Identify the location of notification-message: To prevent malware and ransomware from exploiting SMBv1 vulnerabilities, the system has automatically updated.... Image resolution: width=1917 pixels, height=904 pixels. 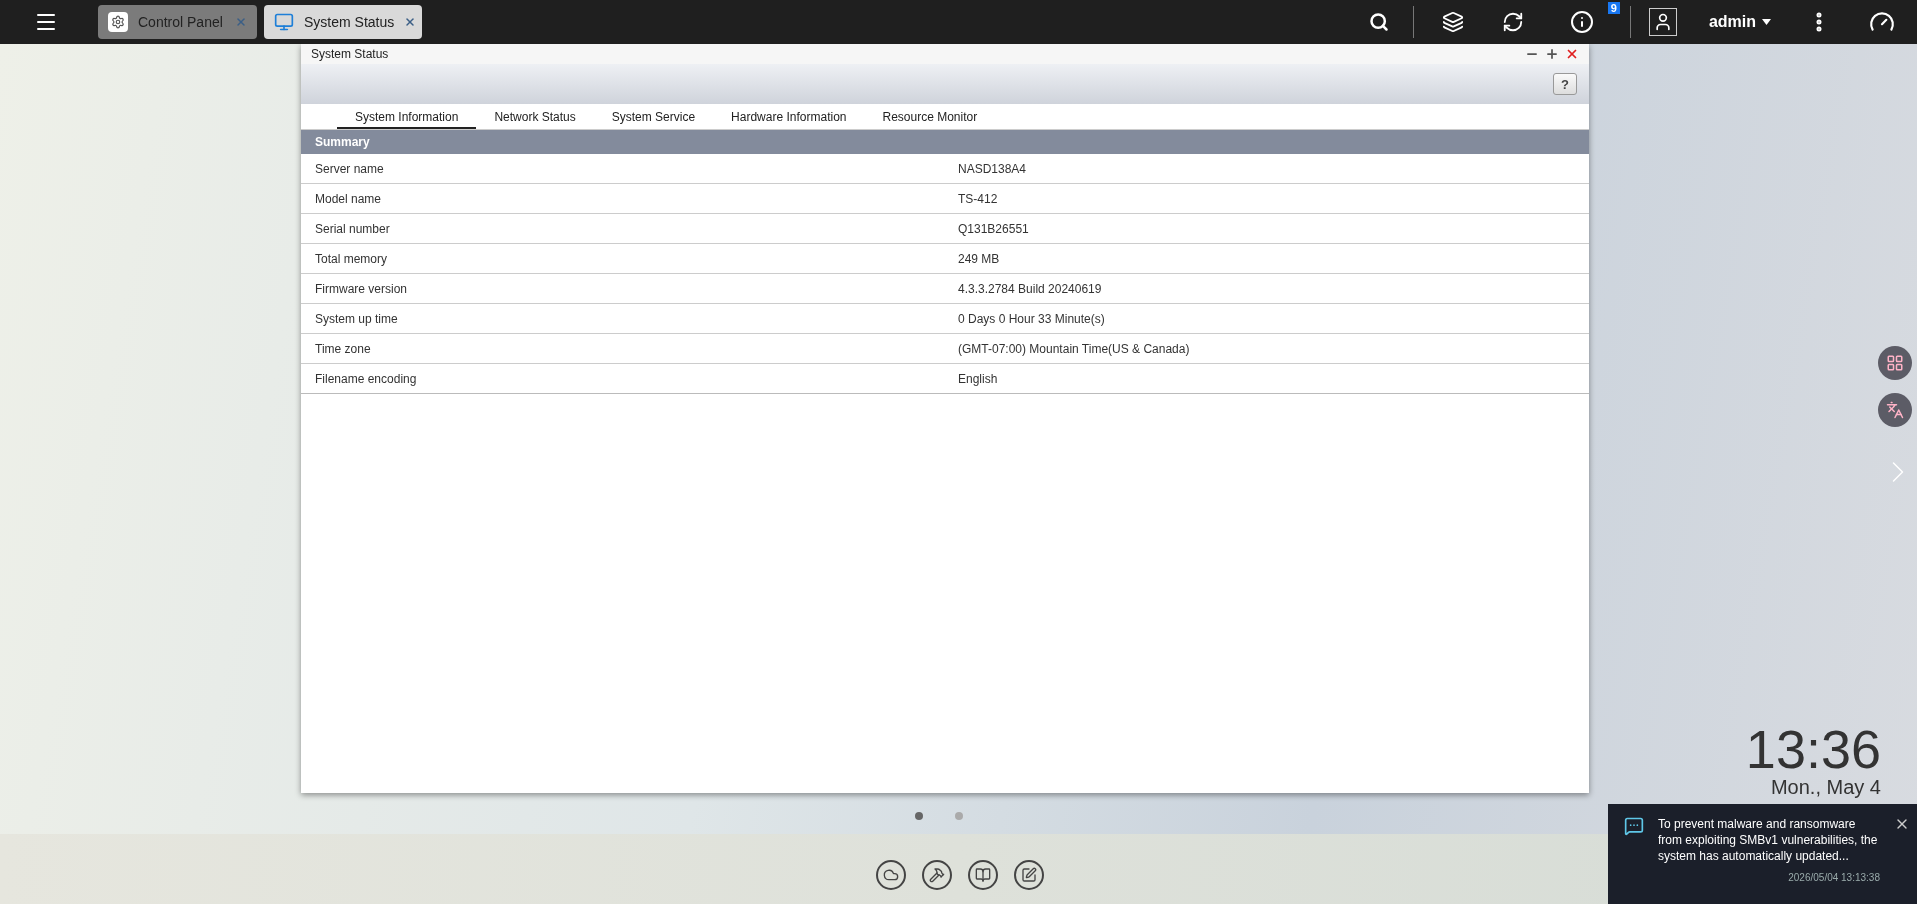
(1768, 840).